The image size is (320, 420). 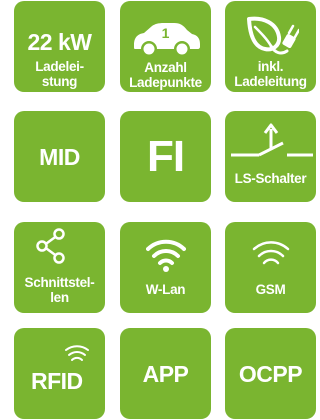 What do you see at coordinates (270, 178) in the screenshot?
I see `circuit-breaker-label: LS-Schalter` at bounding box center [270, 178].